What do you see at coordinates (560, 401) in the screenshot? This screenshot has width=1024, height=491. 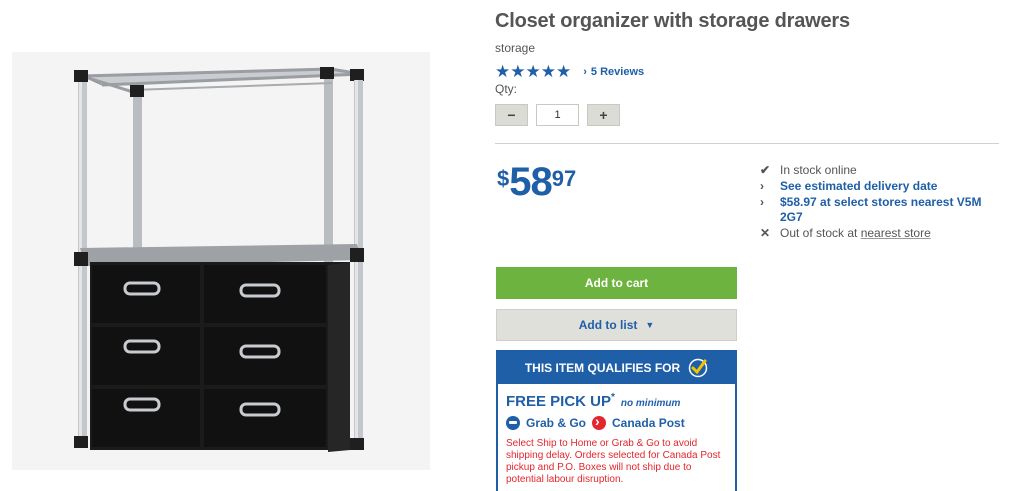 I see `free-pickup-title: FREE PICK UP*` at bounding box center [560, 401].